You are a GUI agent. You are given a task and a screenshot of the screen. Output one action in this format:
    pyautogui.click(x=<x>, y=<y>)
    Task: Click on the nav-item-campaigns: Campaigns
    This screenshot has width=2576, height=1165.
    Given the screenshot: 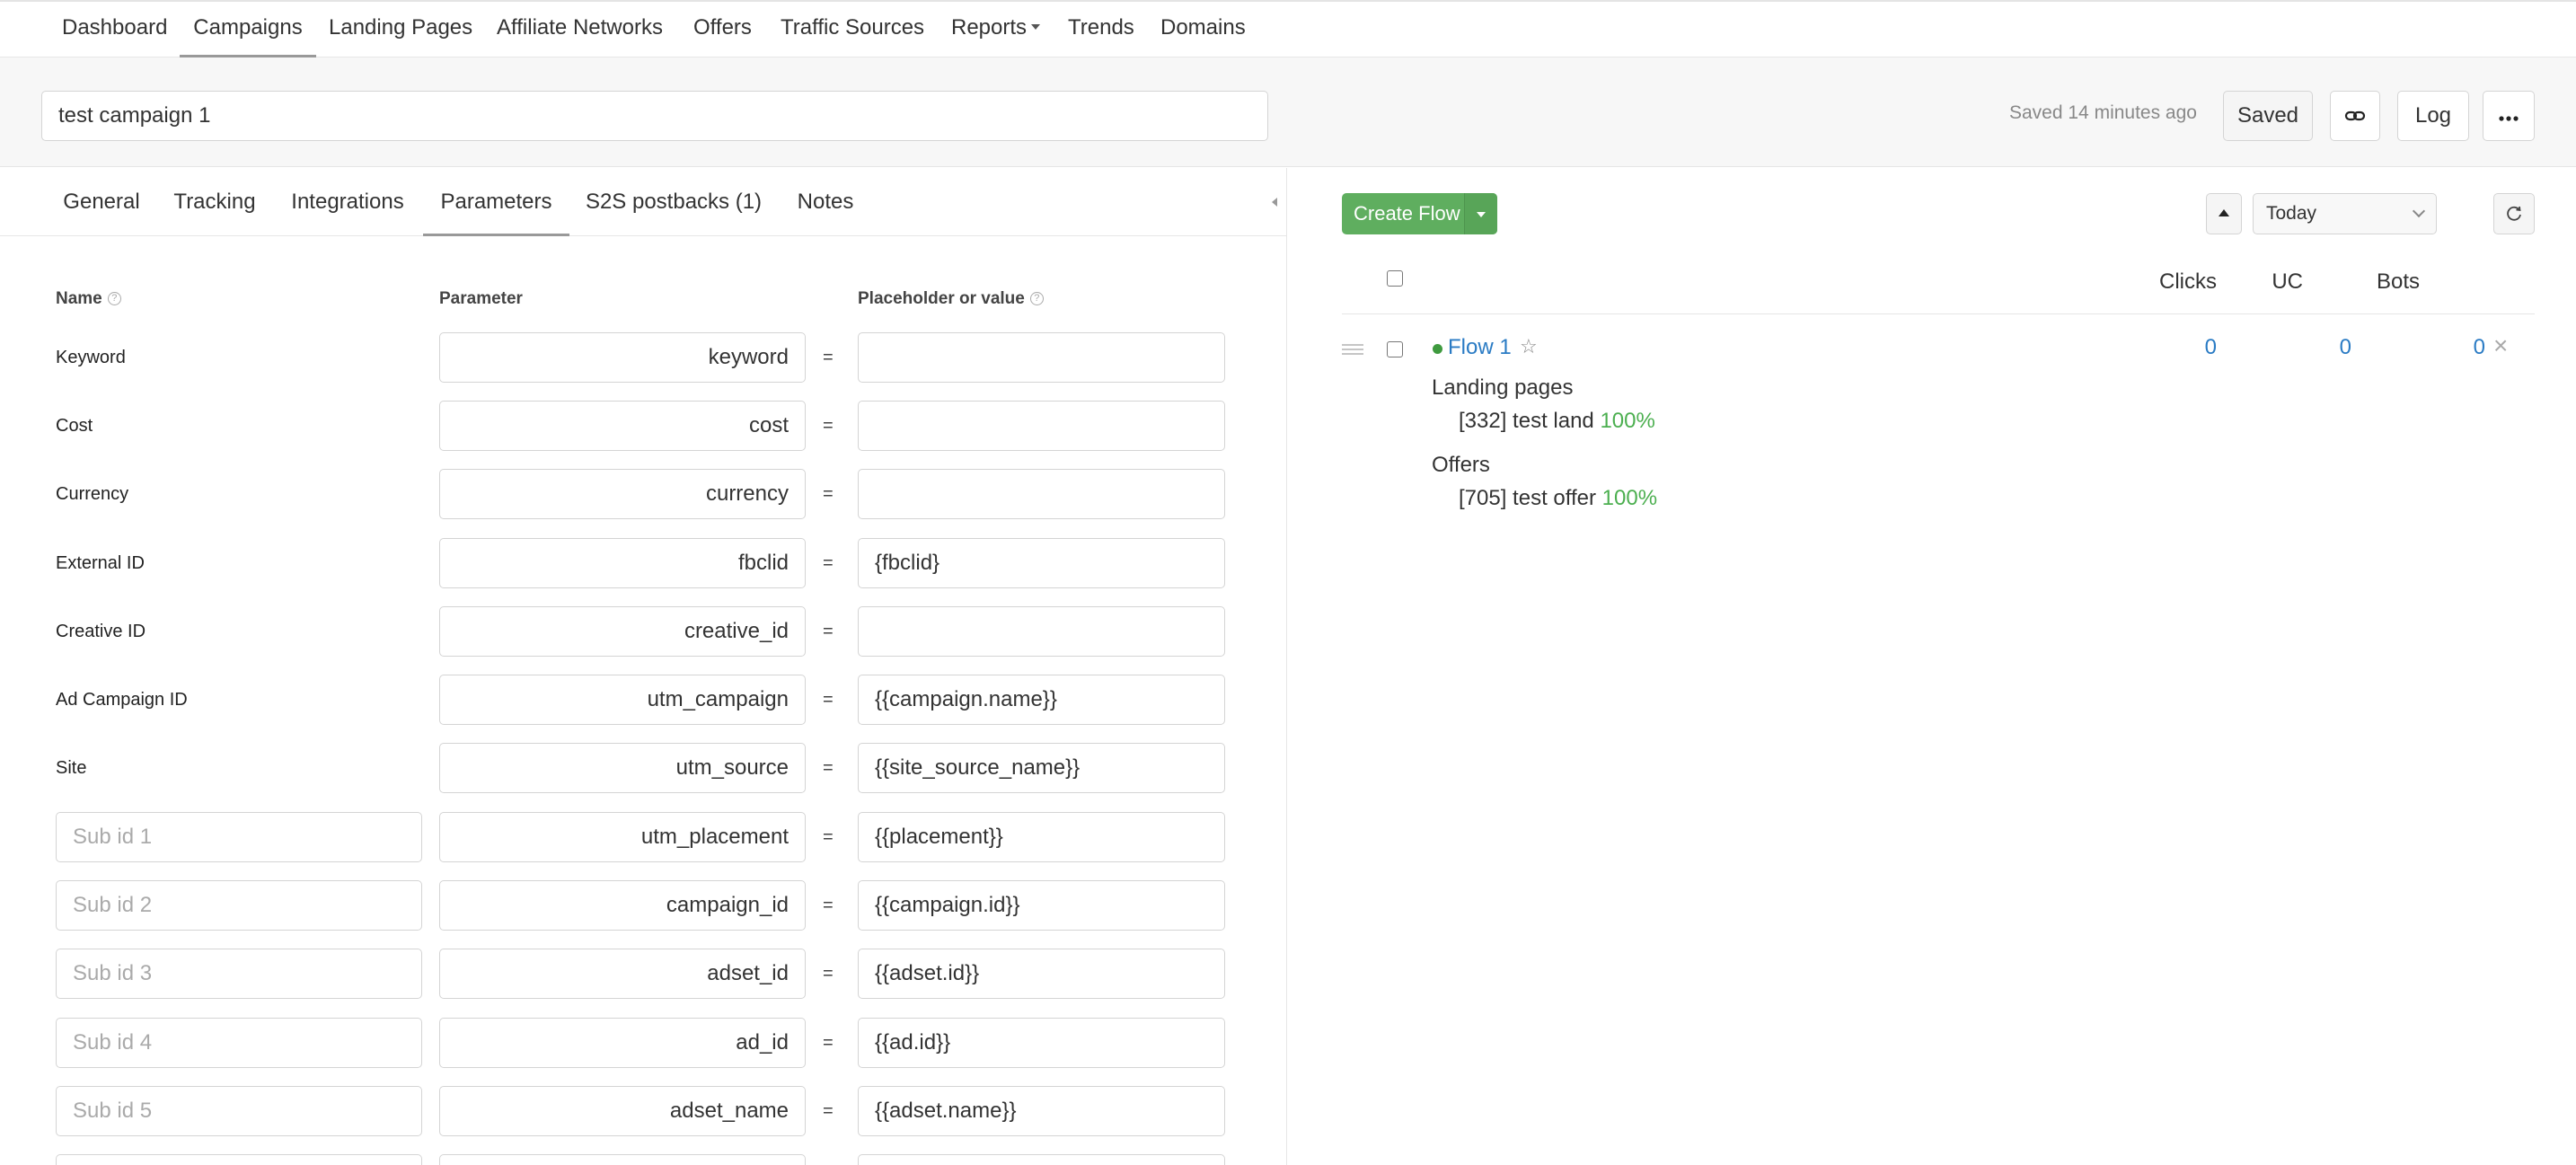 What is the action you would take?
    pyautogui.click(x=248, y=30)
    